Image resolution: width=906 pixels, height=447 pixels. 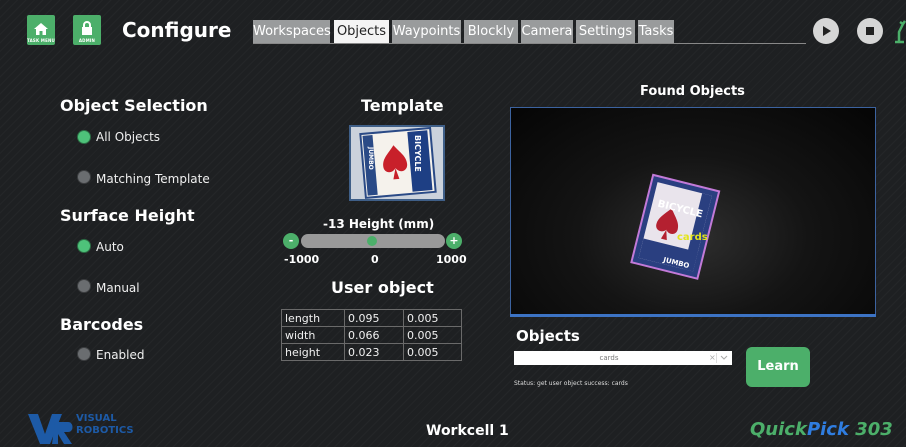 I want to click on slider-max-label: 1000, so click(x=451, y=259).